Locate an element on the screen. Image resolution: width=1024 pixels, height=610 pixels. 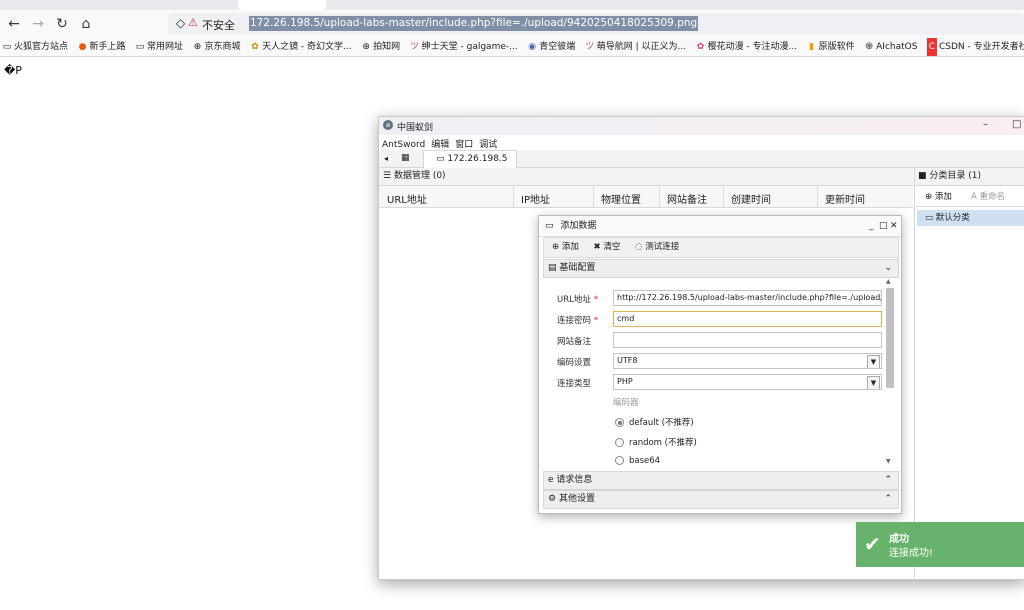
success-toast: ✔ 成功 连接成功! is located at coordinates (940, 544).